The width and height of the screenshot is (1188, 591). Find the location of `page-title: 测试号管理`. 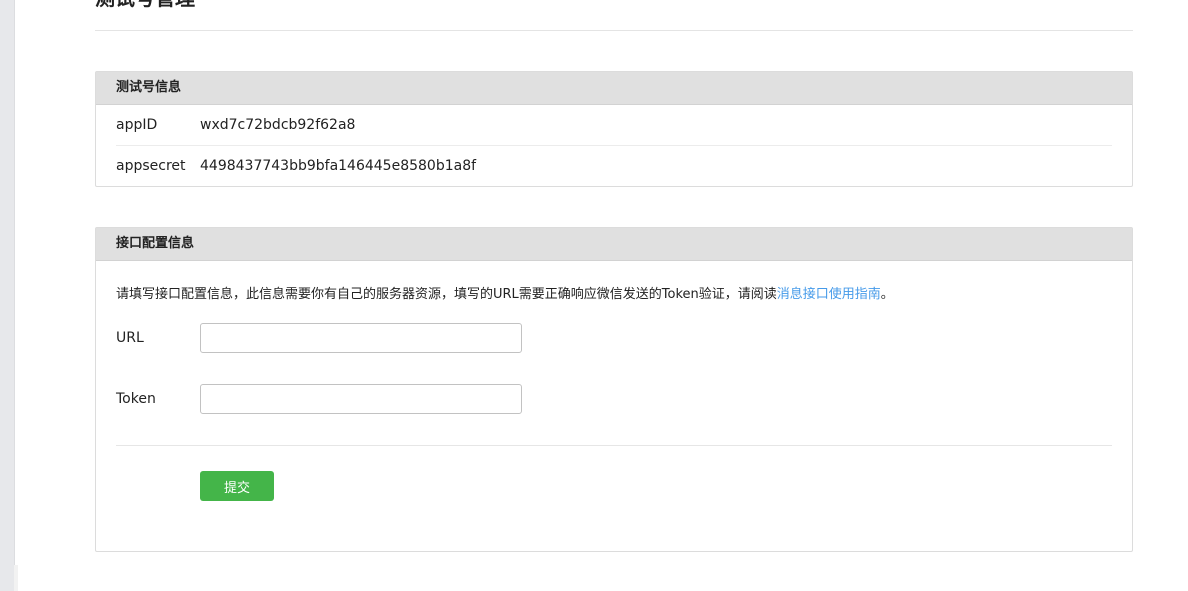

page-title: 测试号管理 is located at coordinates (145, 5).